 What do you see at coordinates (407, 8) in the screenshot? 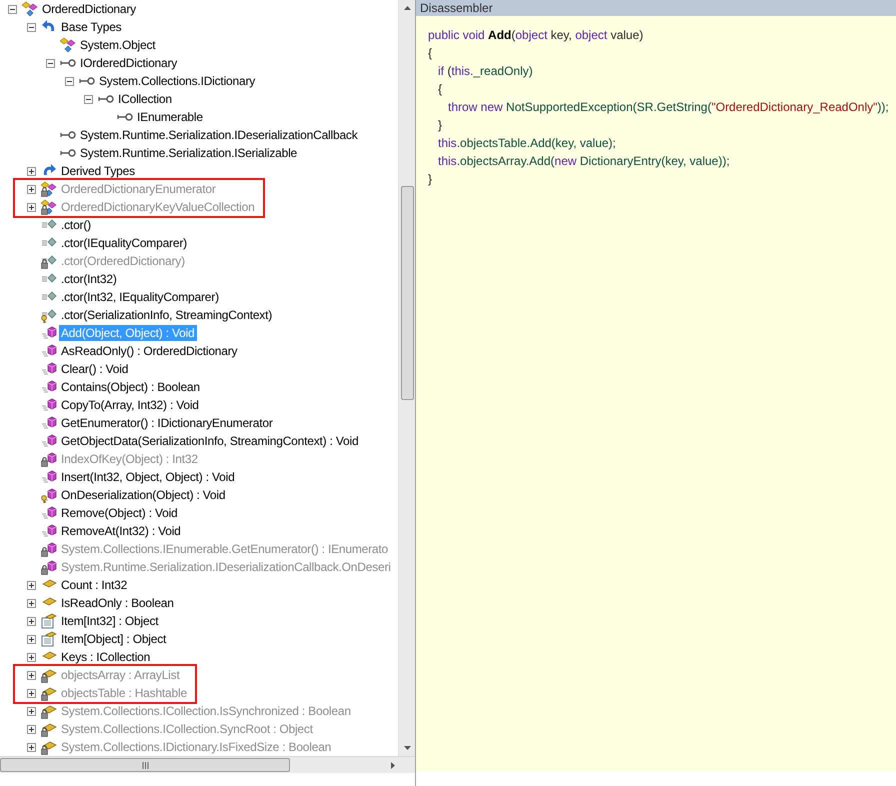
I see `up-arrow-icon` at bounding box center [407, 8].